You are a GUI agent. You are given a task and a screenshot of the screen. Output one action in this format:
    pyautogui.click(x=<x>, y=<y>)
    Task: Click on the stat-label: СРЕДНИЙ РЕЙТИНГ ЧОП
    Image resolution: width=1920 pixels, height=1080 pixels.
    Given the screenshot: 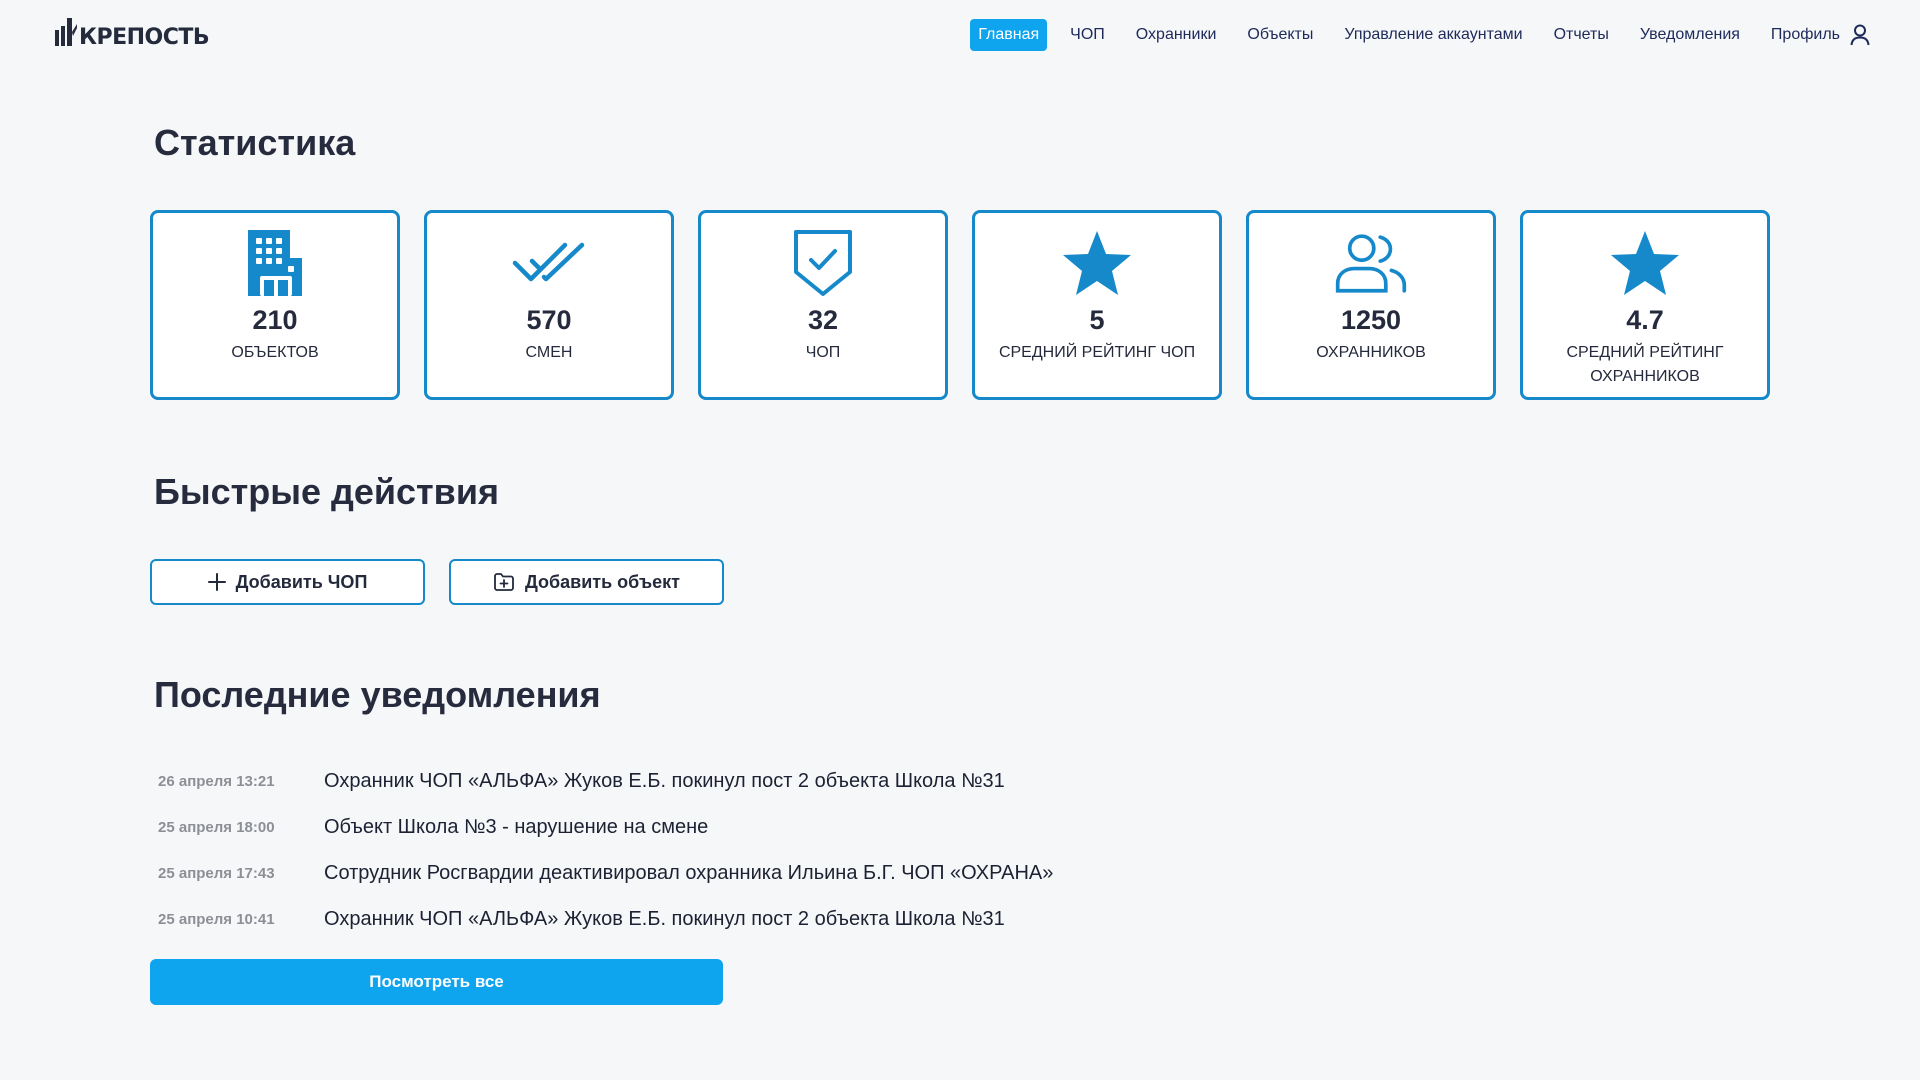 What is the action you would take?
    pyautogui.click(x=1097, y=352)
    